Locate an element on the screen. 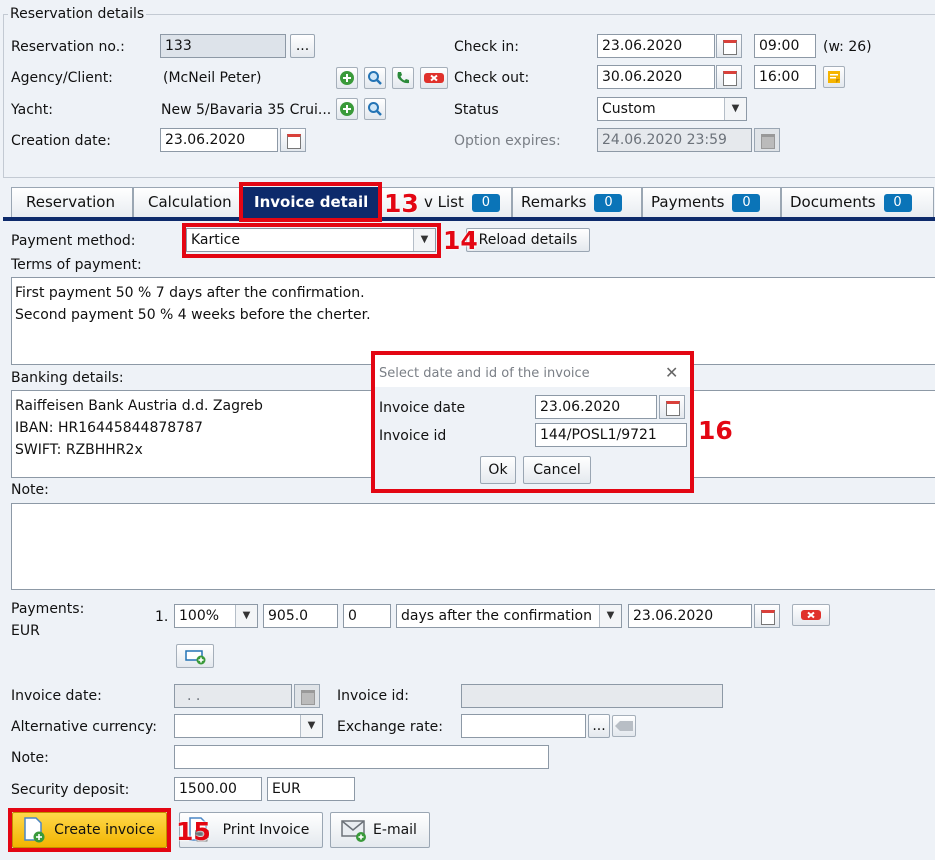  creation-date-field: 23.06.2020 is located at coordinates (219, 140).